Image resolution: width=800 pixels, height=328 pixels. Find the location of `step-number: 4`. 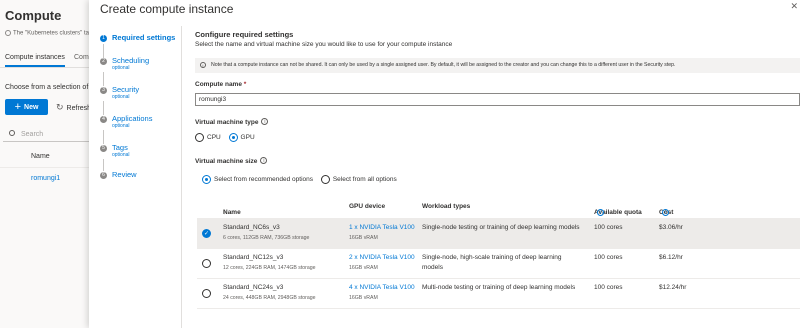

step-number: 4 is located at coordinates (103, 119).